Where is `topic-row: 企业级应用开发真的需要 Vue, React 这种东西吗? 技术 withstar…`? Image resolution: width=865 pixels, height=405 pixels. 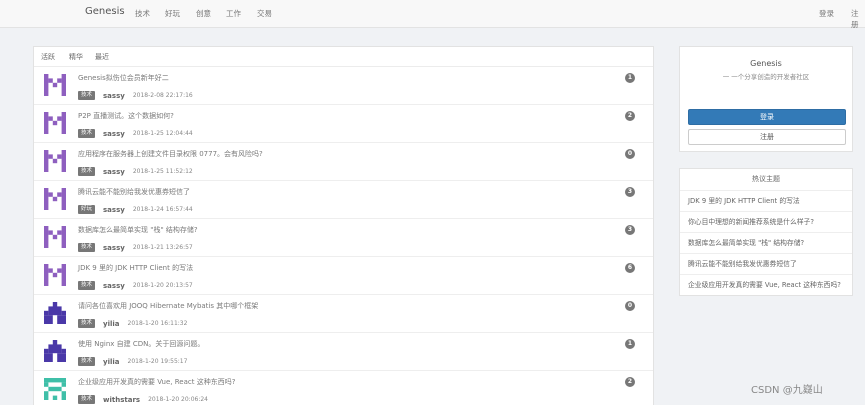 topic-row: 企业级应用开发真的需要 Vue, React 这种东西吗? 技术 withstar… is located at coordinates (343, 388).